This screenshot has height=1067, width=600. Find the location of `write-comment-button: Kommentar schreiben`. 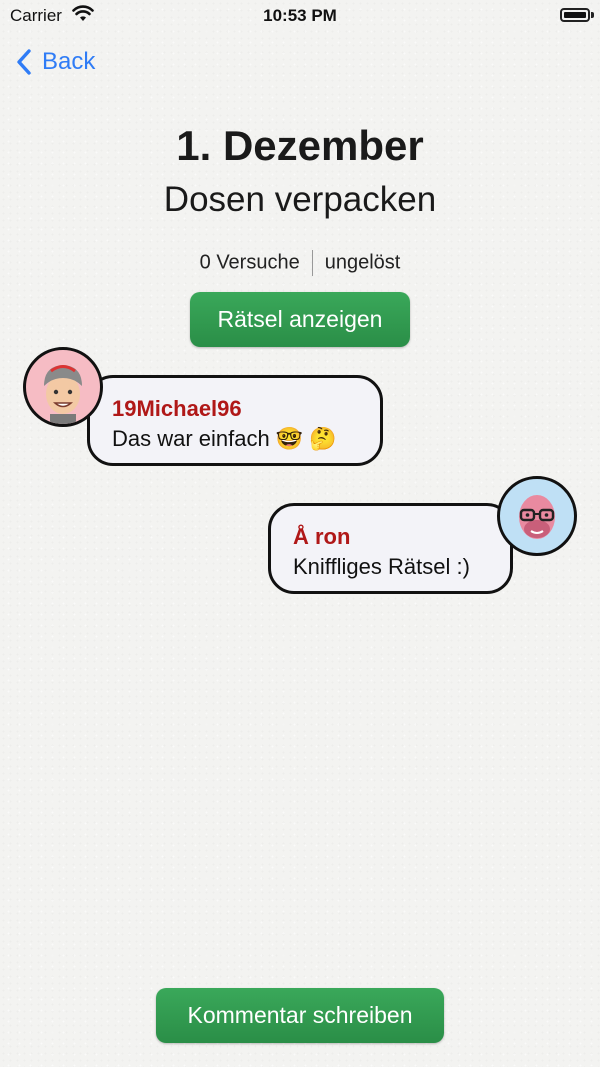

write-comment-button: Kommentar schreiben is located at coordinates (300, 1015).